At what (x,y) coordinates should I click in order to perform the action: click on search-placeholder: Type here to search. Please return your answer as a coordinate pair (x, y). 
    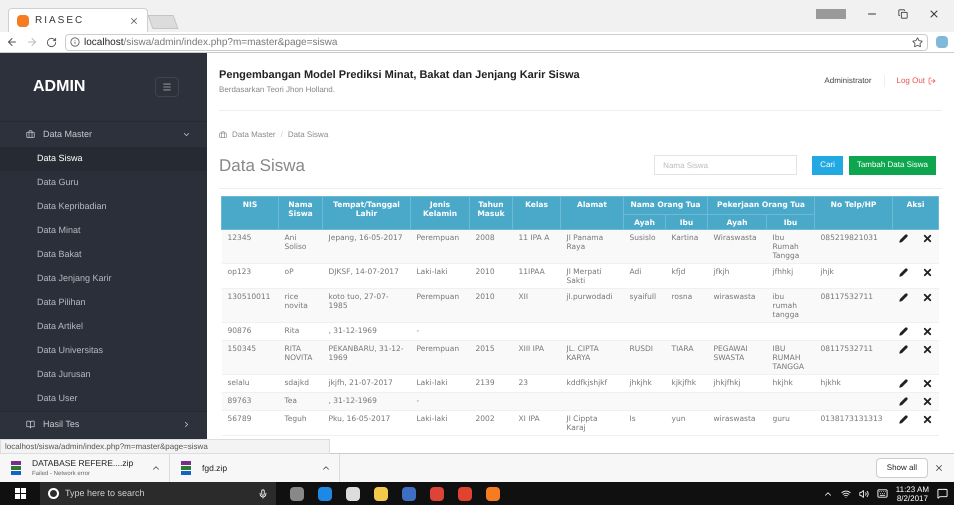
    Looking at the image, I should click on (105, 493).